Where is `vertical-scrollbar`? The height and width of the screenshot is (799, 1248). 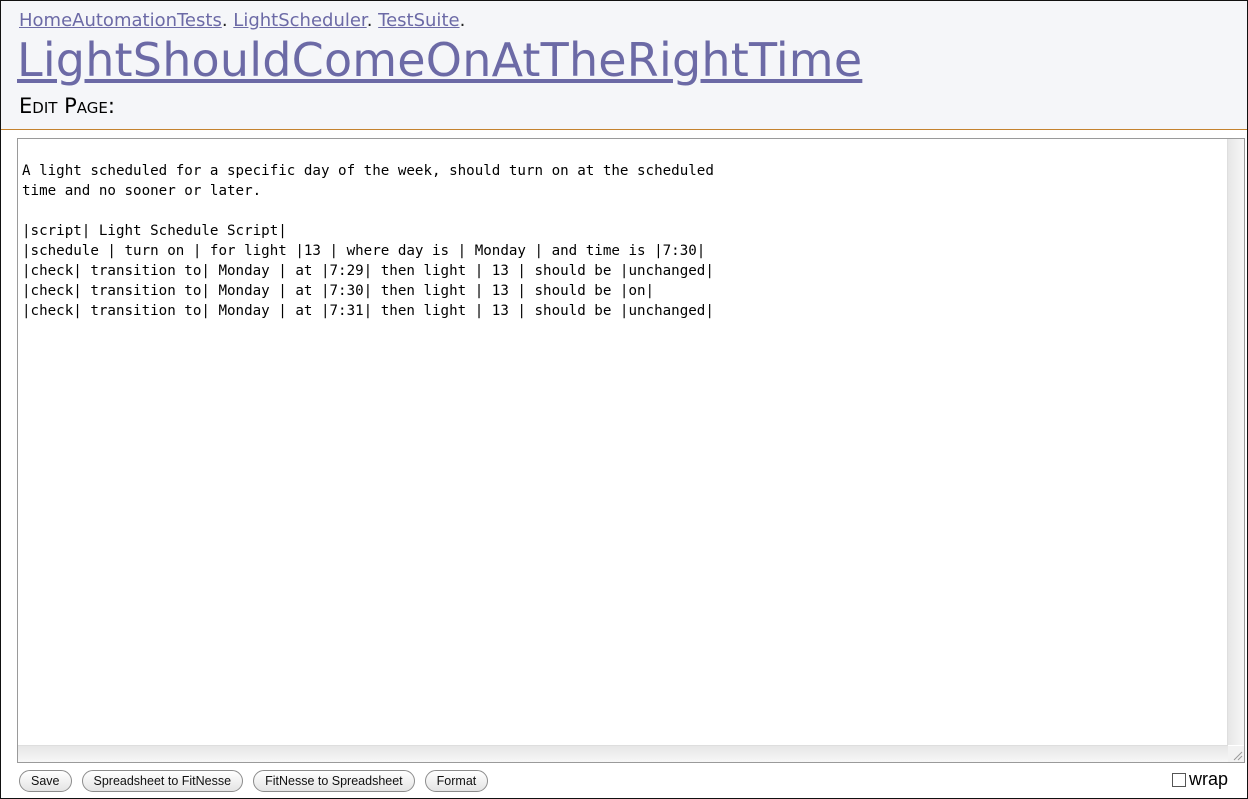 vertical-scrollbar is located at coordinates (1235, 442).